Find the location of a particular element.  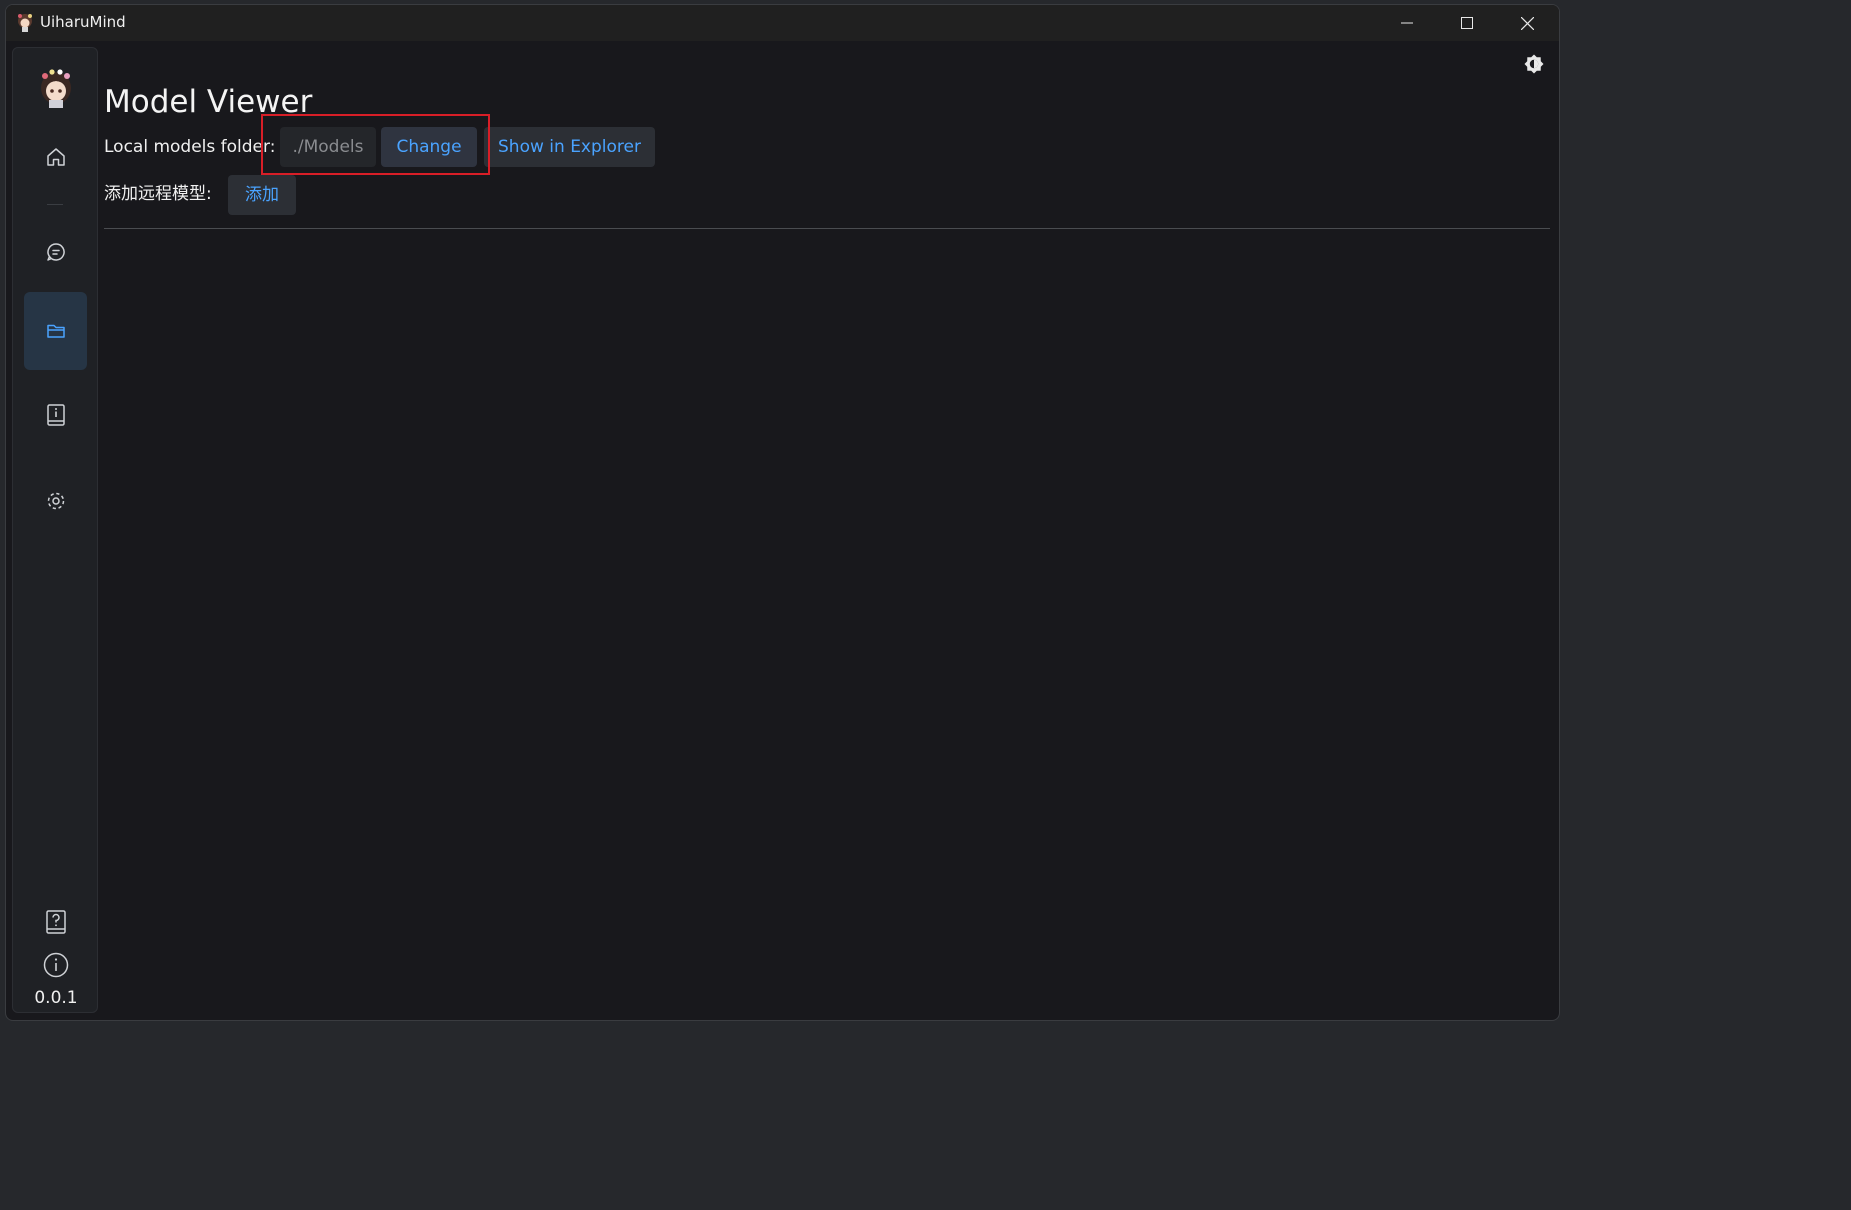

maximize-button is located at coordinates (1467, 23).